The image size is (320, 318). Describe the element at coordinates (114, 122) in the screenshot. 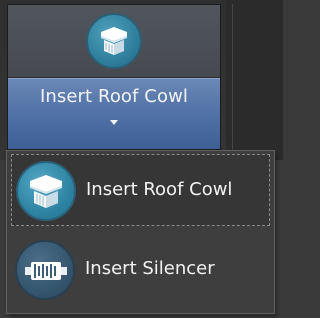

I see `caret-down-icon` at that location.